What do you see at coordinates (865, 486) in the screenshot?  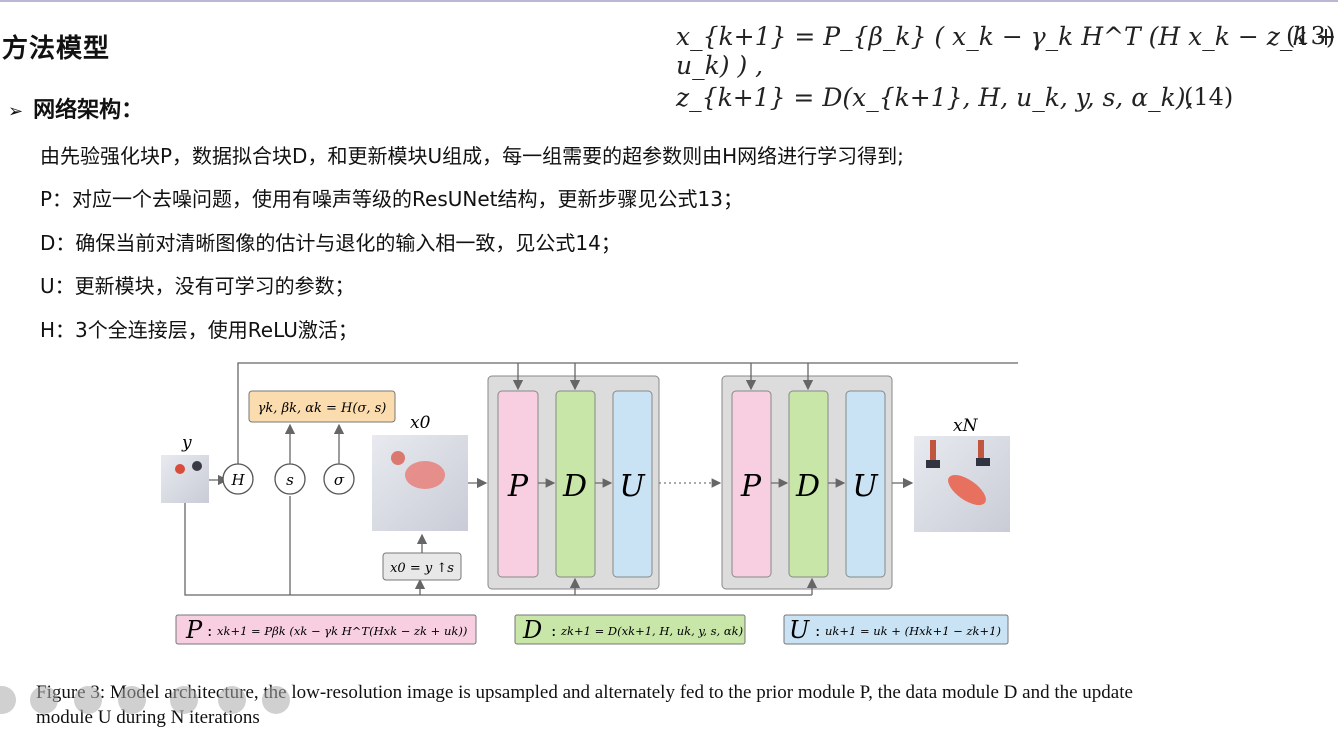 I see `blockn-u-label: U` at bounding box center [865, 486].